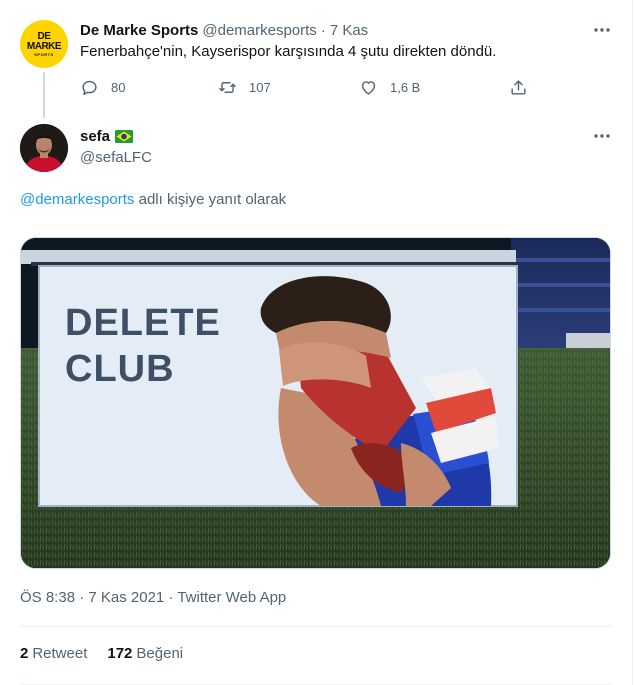 The height and width of the screenshot is (685, 635). What do you see at coordinates (153, 598) in the screenshot?
I see `tweet-timestamp: ÖS 8:38 · 7 Kas 2021 · Twitter Web App` at bounding box center [153, 598].